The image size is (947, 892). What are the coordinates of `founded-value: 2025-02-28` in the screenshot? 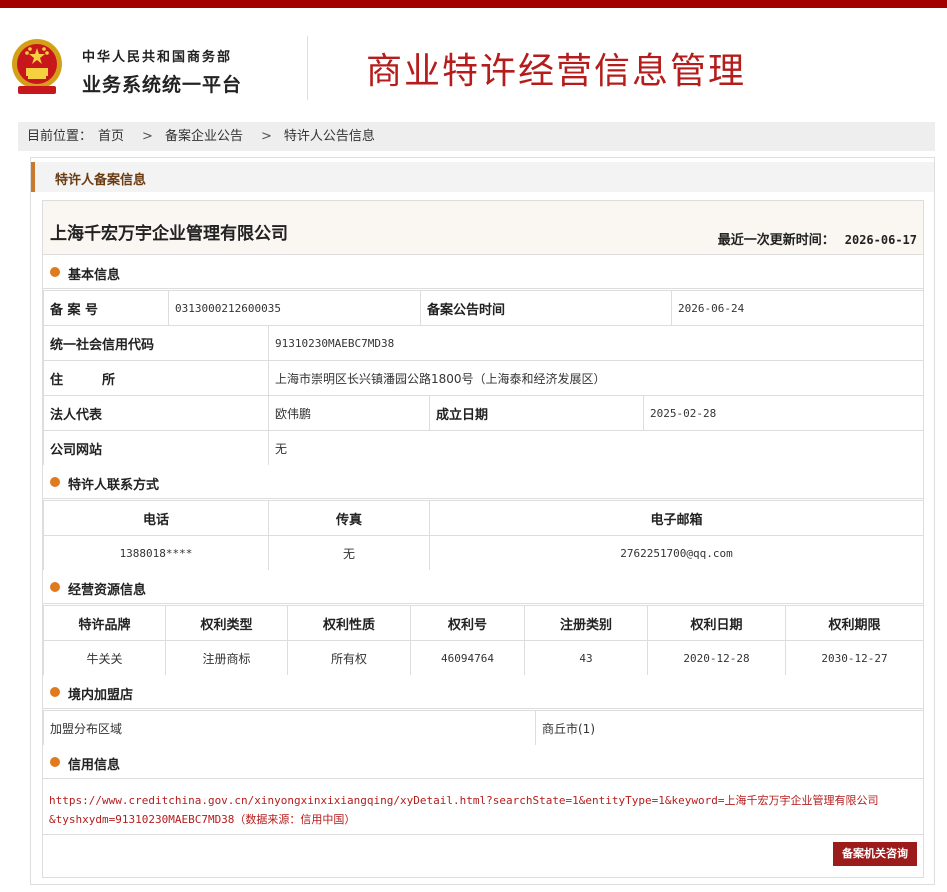 It's located at (783, 413).